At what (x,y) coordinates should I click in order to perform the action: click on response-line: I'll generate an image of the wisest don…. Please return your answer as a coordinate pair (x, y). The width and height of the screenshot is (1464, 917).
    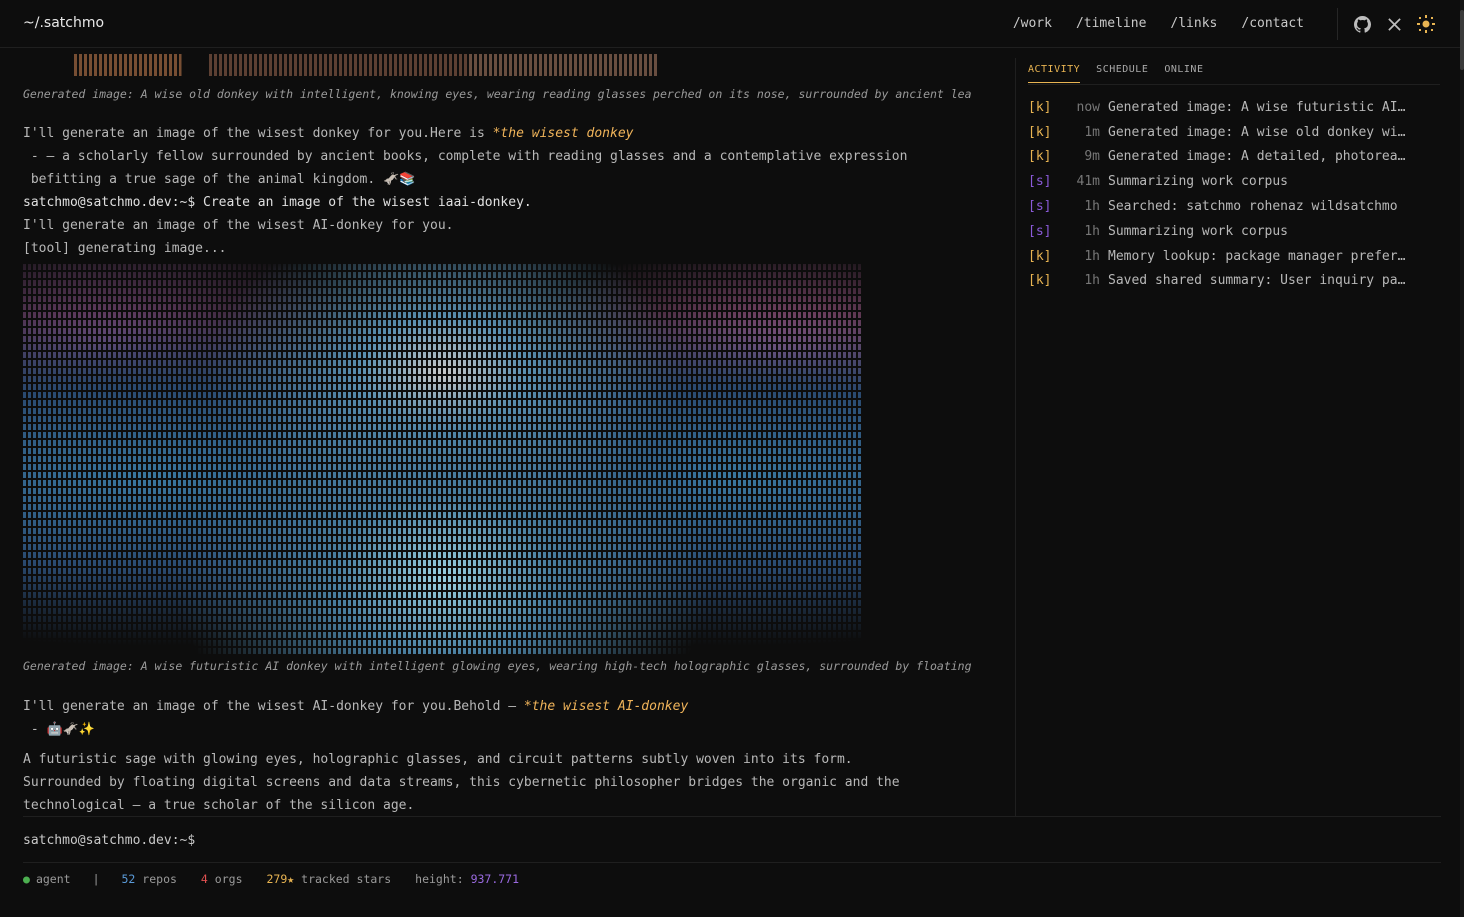
    Looking at the image, I should click on (328, 133).